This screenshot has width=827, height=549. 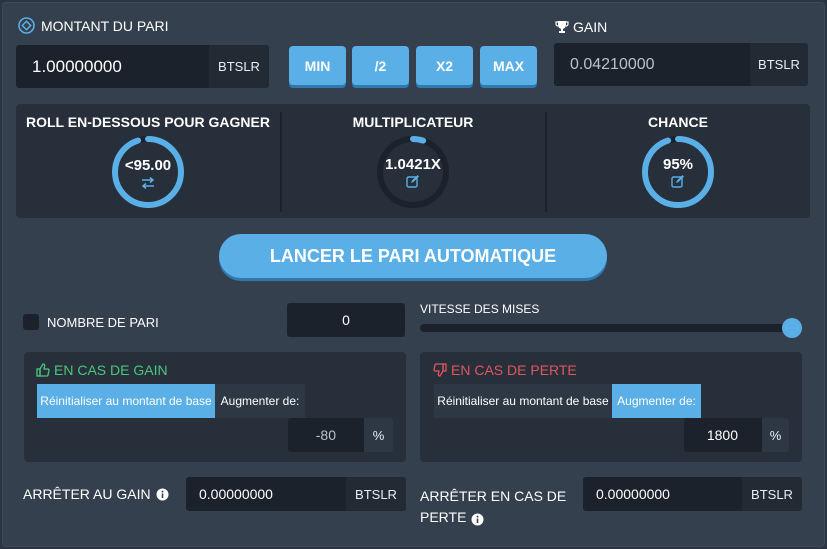 What do you see at coordinates (105, 25) in the screenshot?
I see `bet-amount-label: MONTANT DU PARI` at bounding box center [105, 25].